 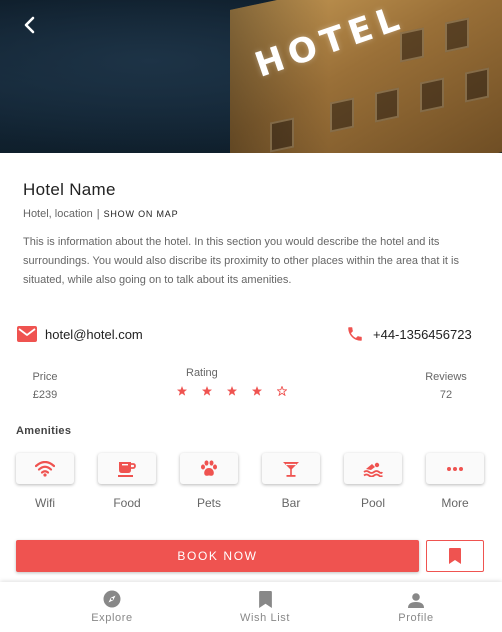 I want to click on book-now-button: BOOK NOW, so click(x=217, y=556).